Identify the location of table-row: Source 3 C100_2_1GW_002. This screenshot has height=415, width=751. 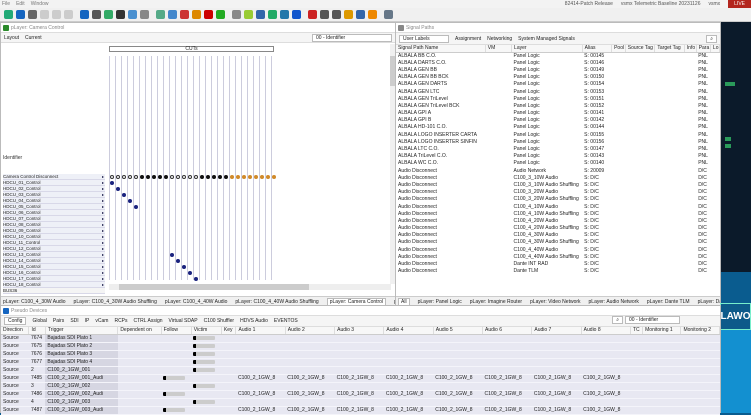
(360, 386).